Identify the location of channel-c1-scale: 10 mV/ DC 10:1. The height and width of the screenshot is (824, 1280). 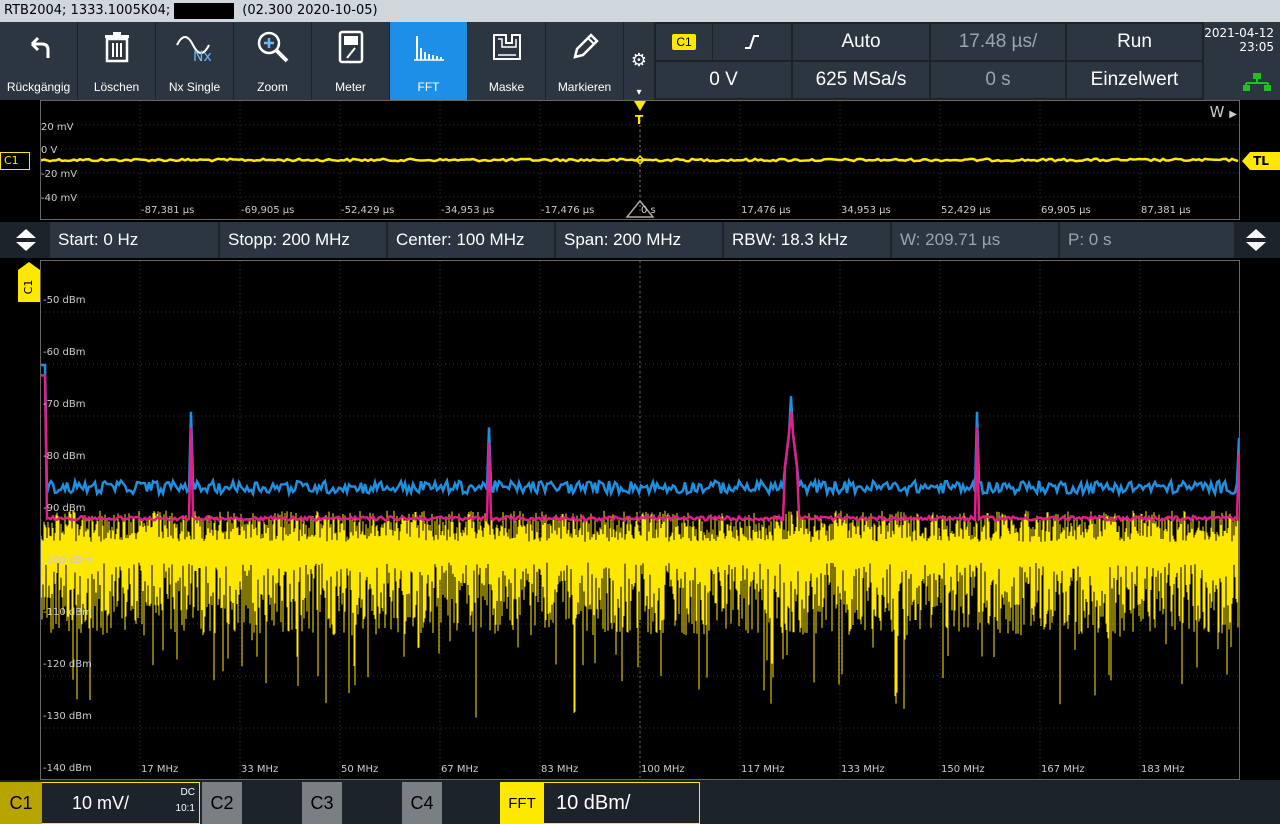
(121, 803).